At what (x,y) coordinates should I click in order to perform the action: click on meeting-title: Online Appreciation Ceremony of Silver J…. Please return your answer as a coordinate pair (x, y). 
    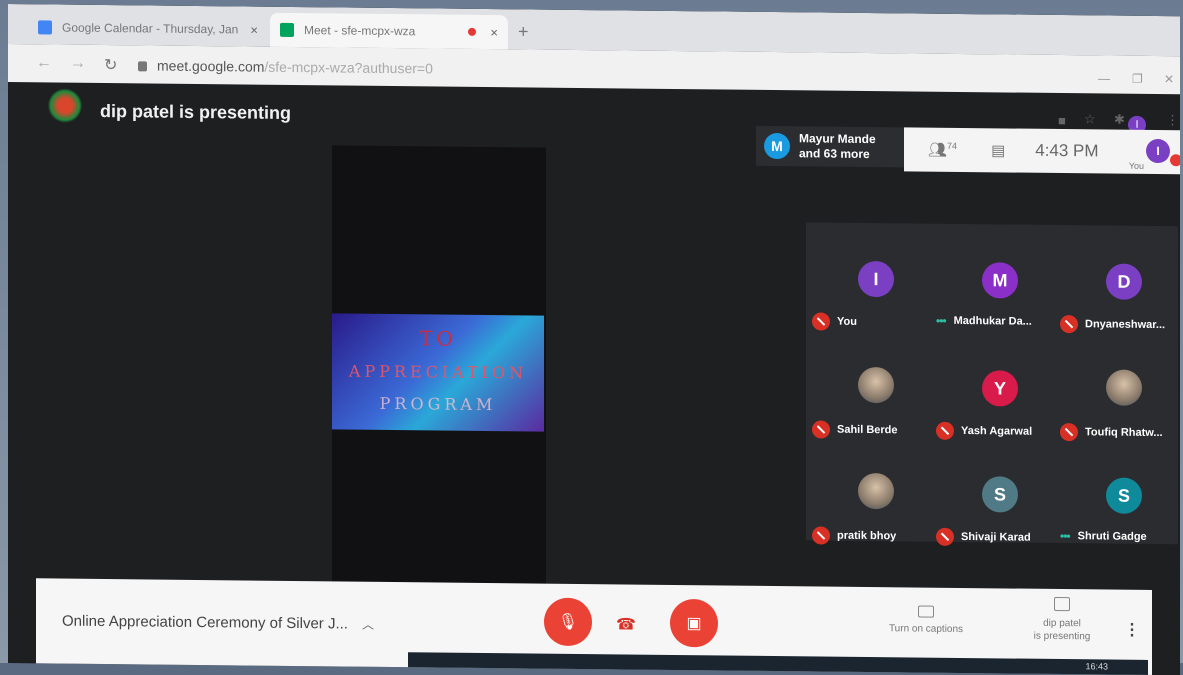
    Looking at the image, I should click on (205, 622).